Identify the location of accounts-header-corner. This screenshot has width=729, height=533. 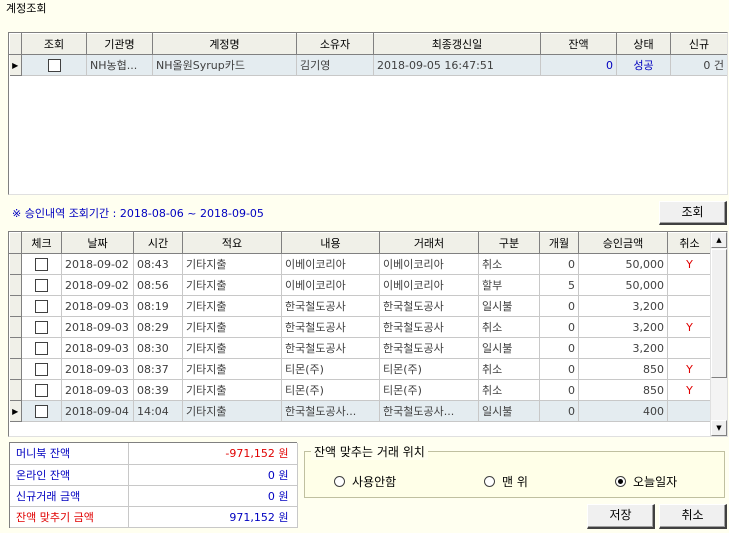
(15, 44).